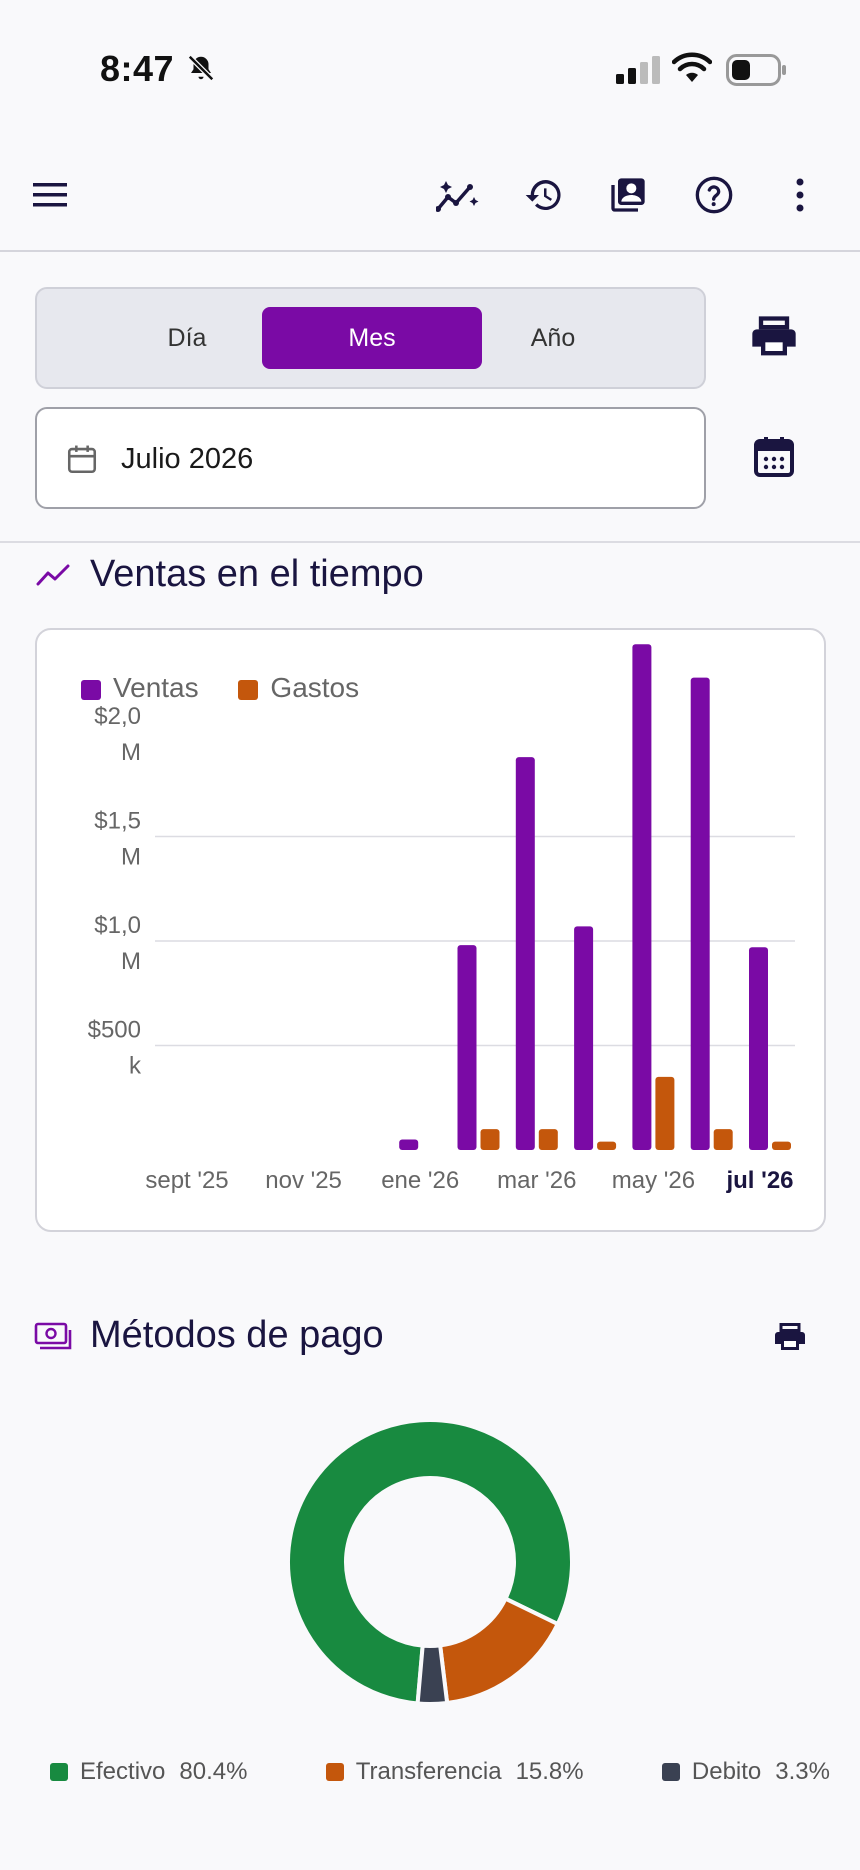  What do you see at coordinates (802, 1771) in the screenshot?
I see `legend-value-debito: 3.3%` at bounding box center [802, 1771].